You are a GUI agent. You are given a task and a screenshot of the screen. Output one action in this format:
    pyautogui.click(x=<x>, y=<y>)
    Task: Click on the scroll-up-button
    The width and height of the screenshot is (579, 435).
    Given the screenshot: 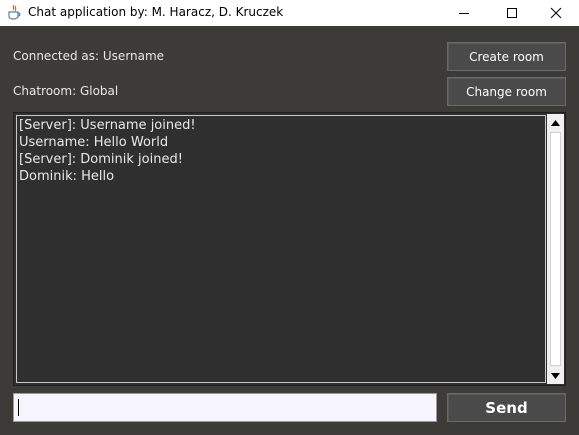 What is the action you would take?
    pyautogui.click(x=555, y=122)
    